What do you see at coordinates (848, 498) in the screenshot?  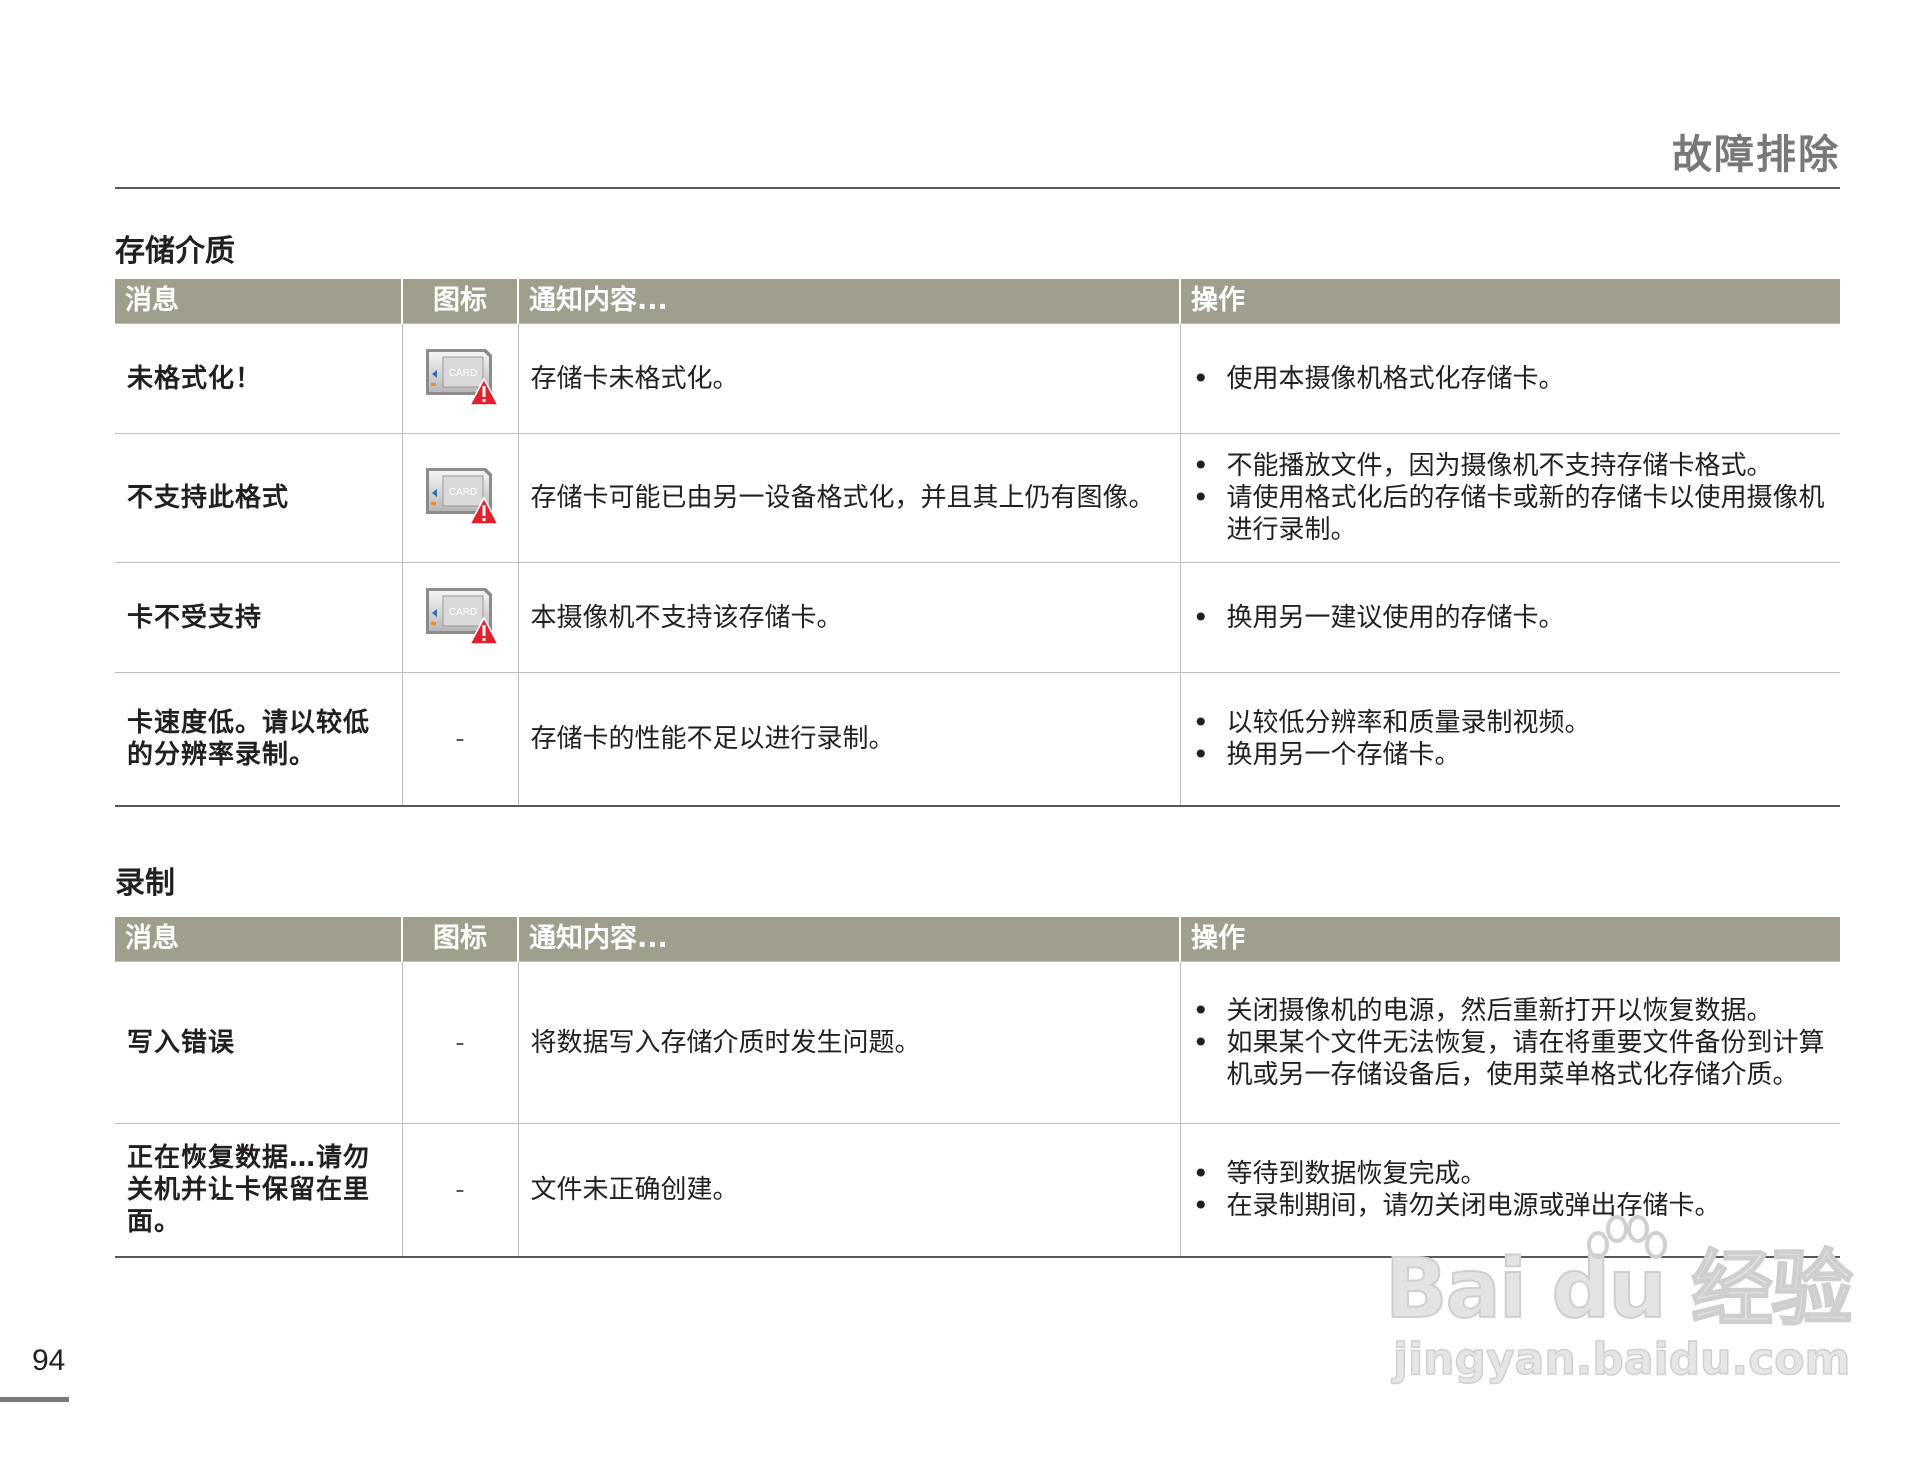 I see `content-cell: 存储卡可能已由另一设备格式化，并且其上仍有图像。` at bounding box center [848, 498].